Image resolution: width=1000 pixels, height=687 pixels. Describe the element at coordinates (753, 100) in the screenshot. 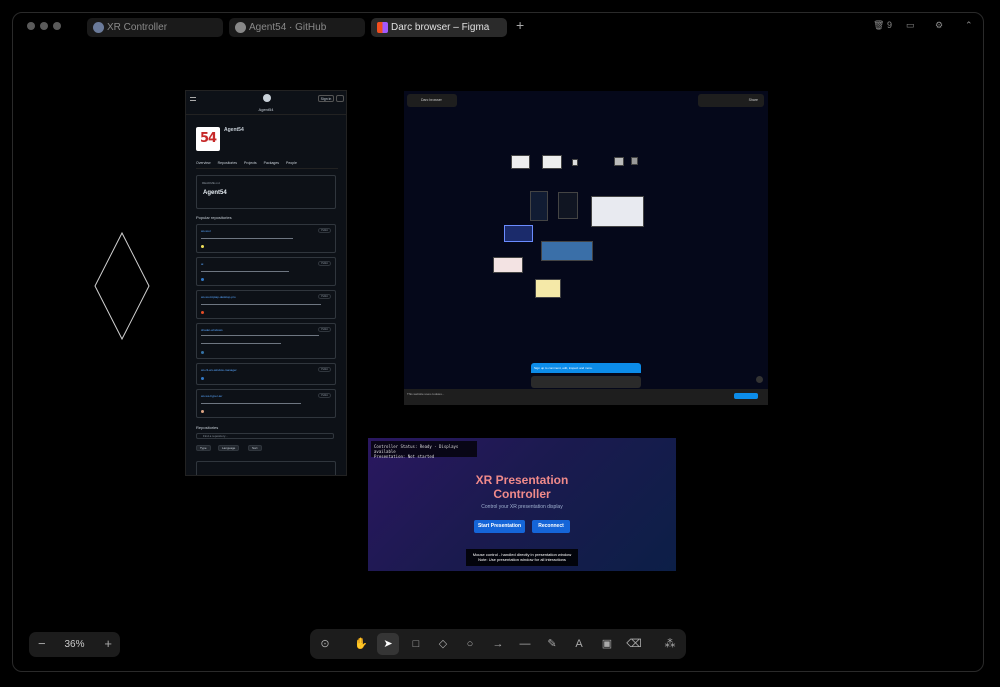

I see `share-button: Share` at that location.